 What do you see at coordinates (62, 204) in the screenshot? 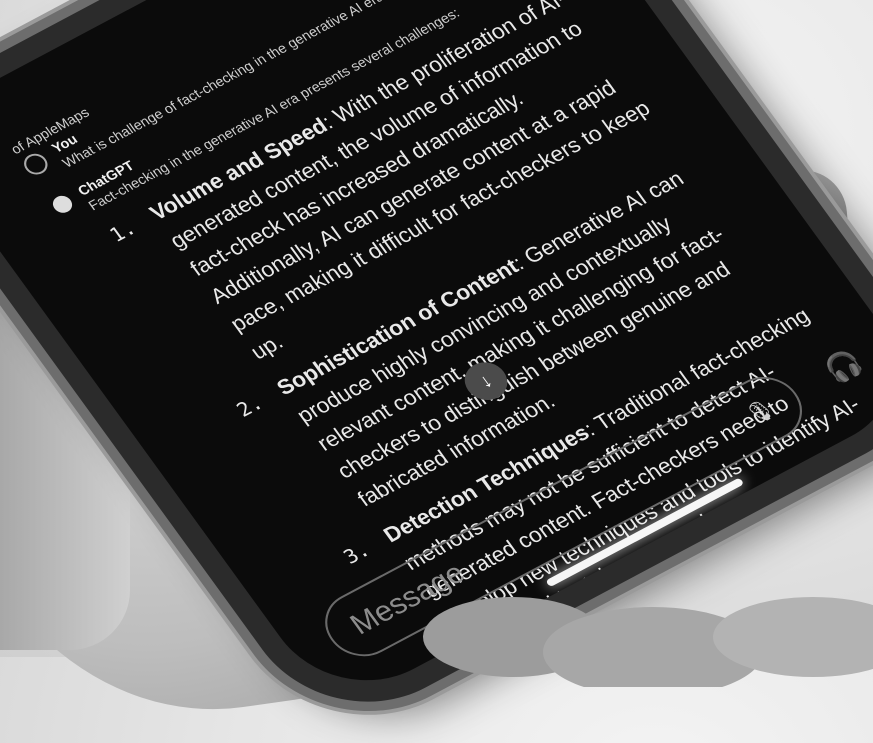
I see `chatgpt-logo-icon` at bounding box center [62, 204].